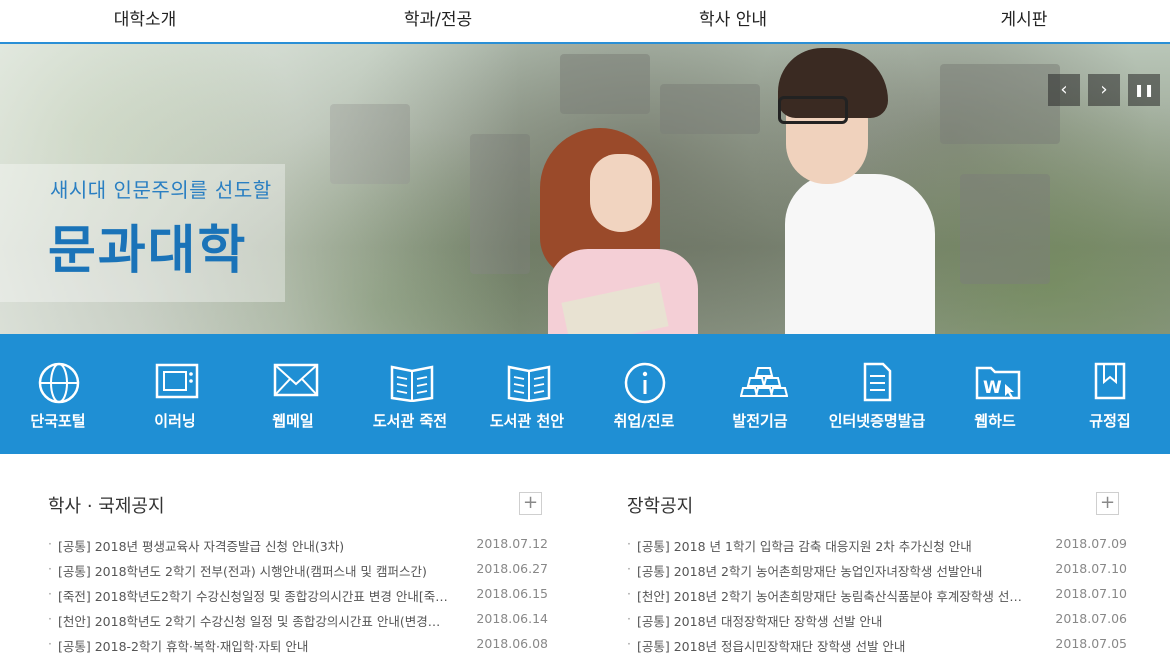 The image size is (1170, 668). I want to click on chevron-left-icon: ‹, so click(1064, 90).